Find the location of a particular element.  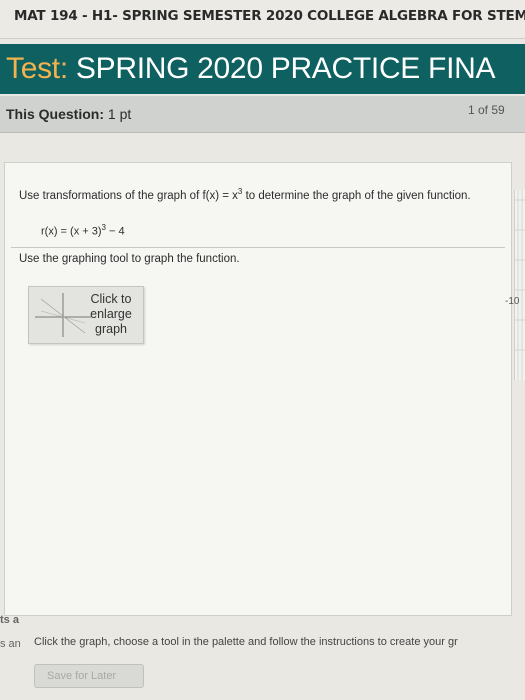

graph-canvas-edge is located at coordinates (519, 285).